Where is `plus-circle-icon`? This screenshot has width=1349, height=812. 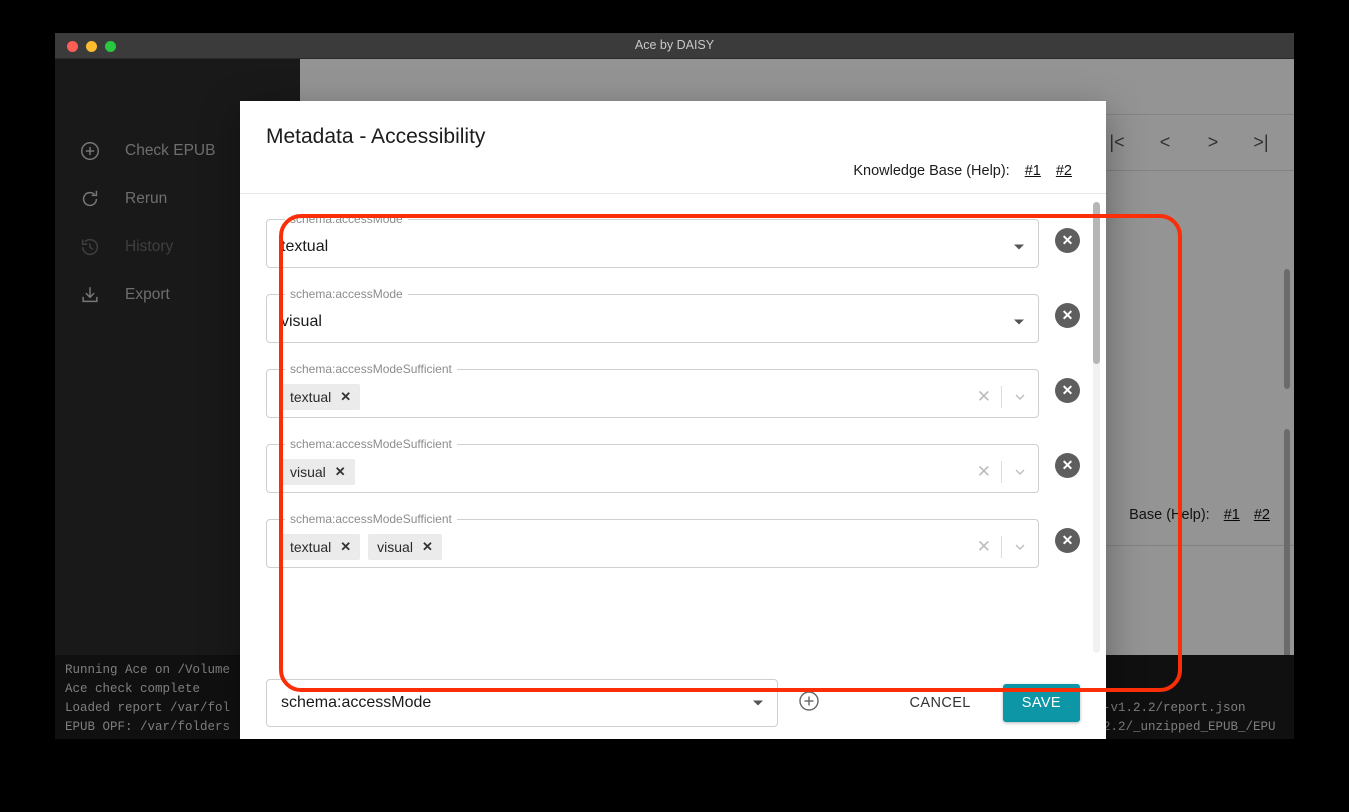 plus-circle-icon is located at coordinates (809, 703).